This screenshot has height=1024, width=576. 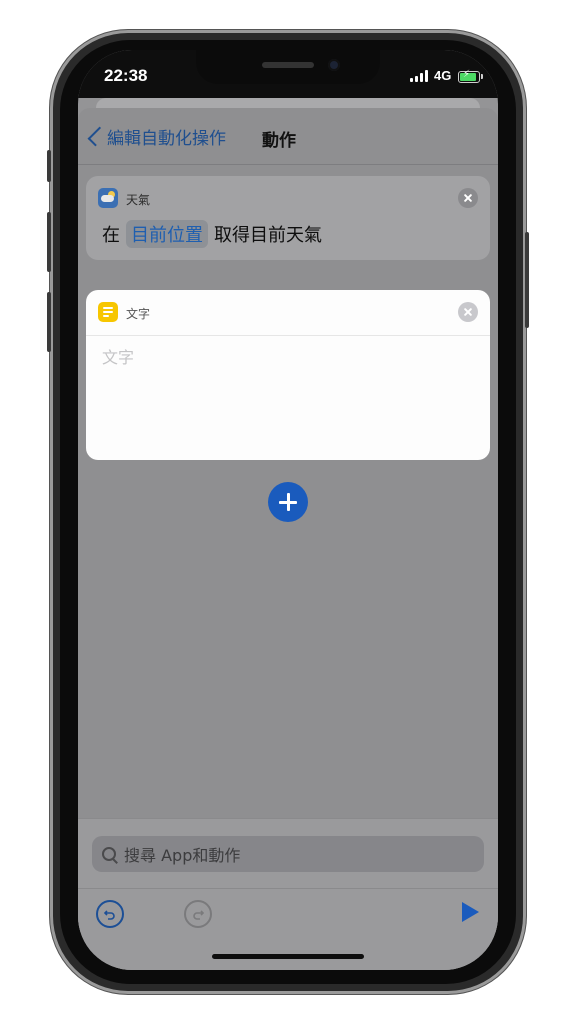 I want to click on camera, so click(x=334, y=65).